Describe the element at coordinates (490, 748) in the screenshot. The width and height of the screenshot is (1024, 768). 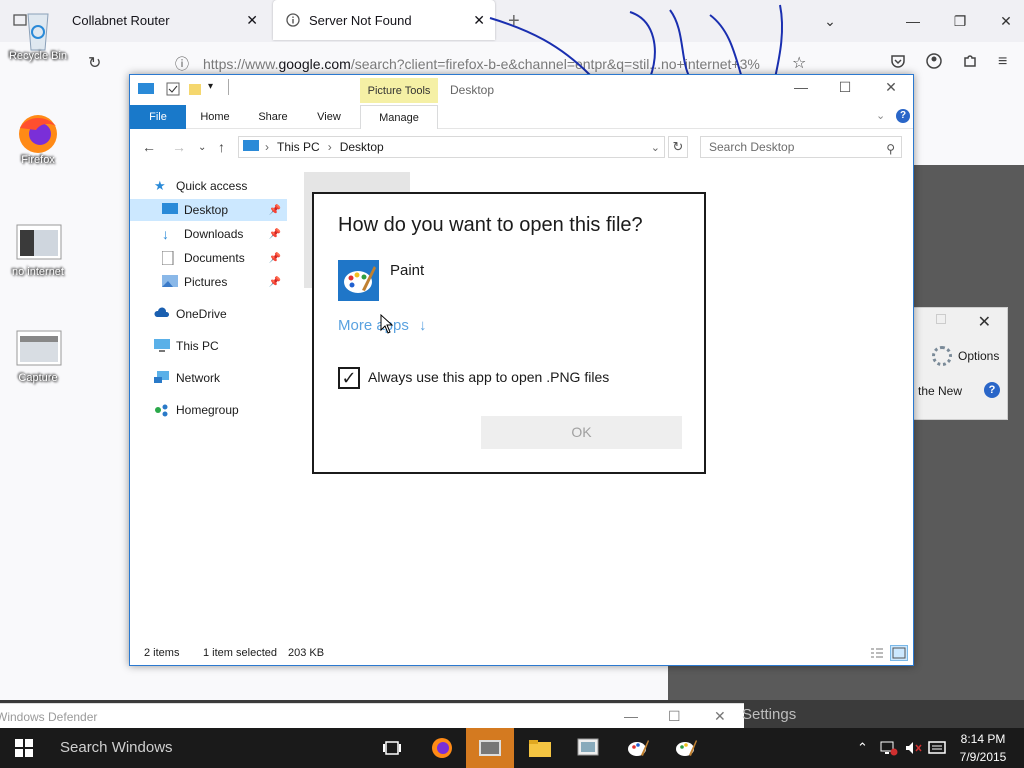
I see `taskbar-router-app-icon` at that location.